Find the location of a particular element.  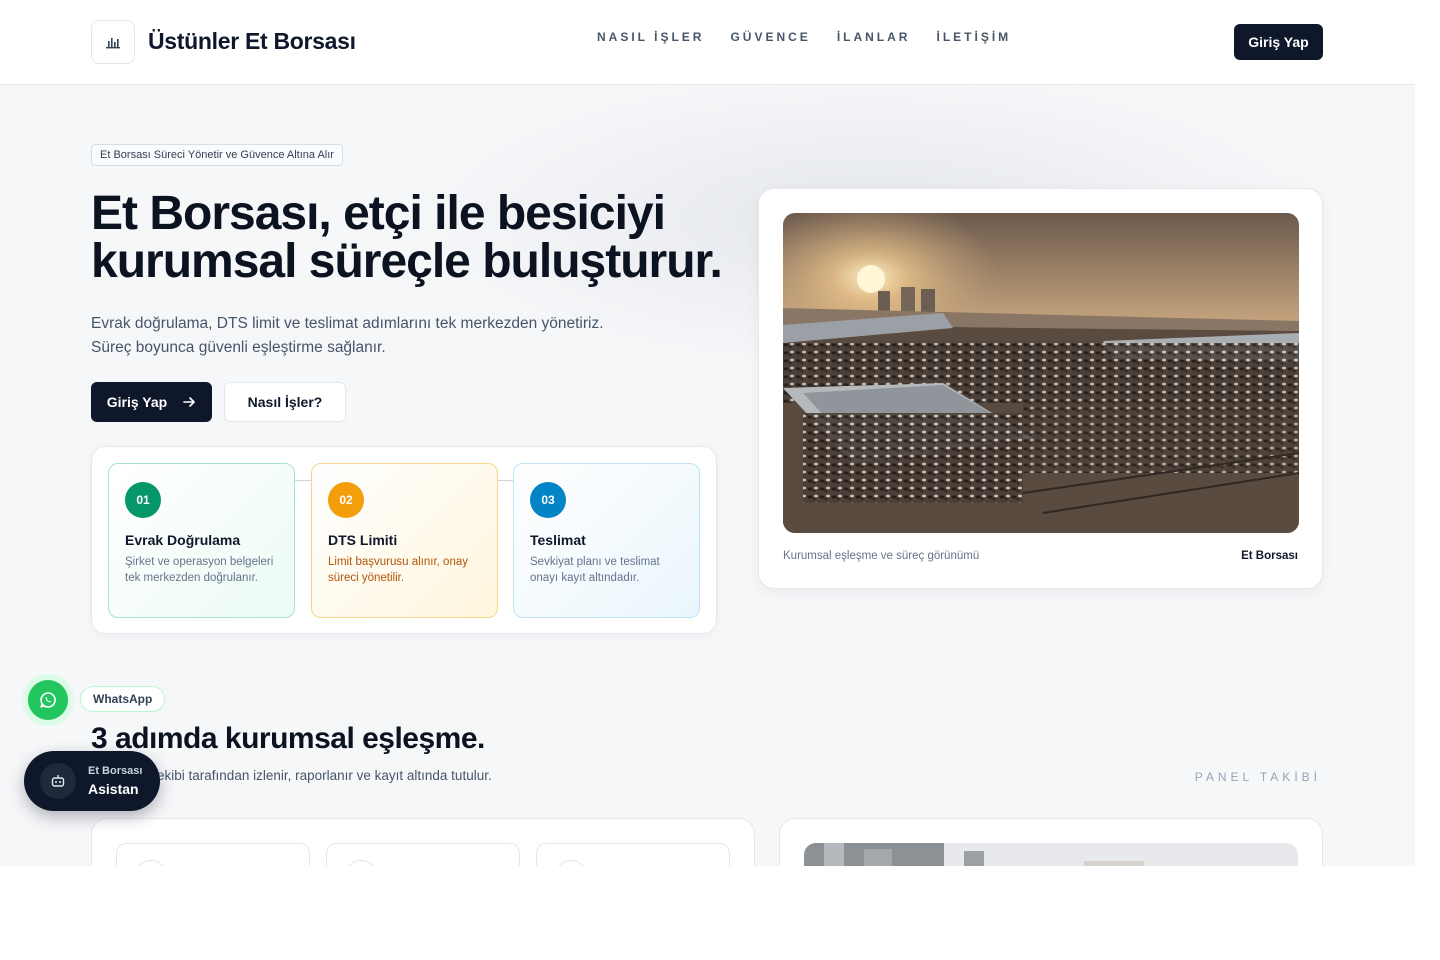

whatsapp-icon is located at coordinates (48, 700).